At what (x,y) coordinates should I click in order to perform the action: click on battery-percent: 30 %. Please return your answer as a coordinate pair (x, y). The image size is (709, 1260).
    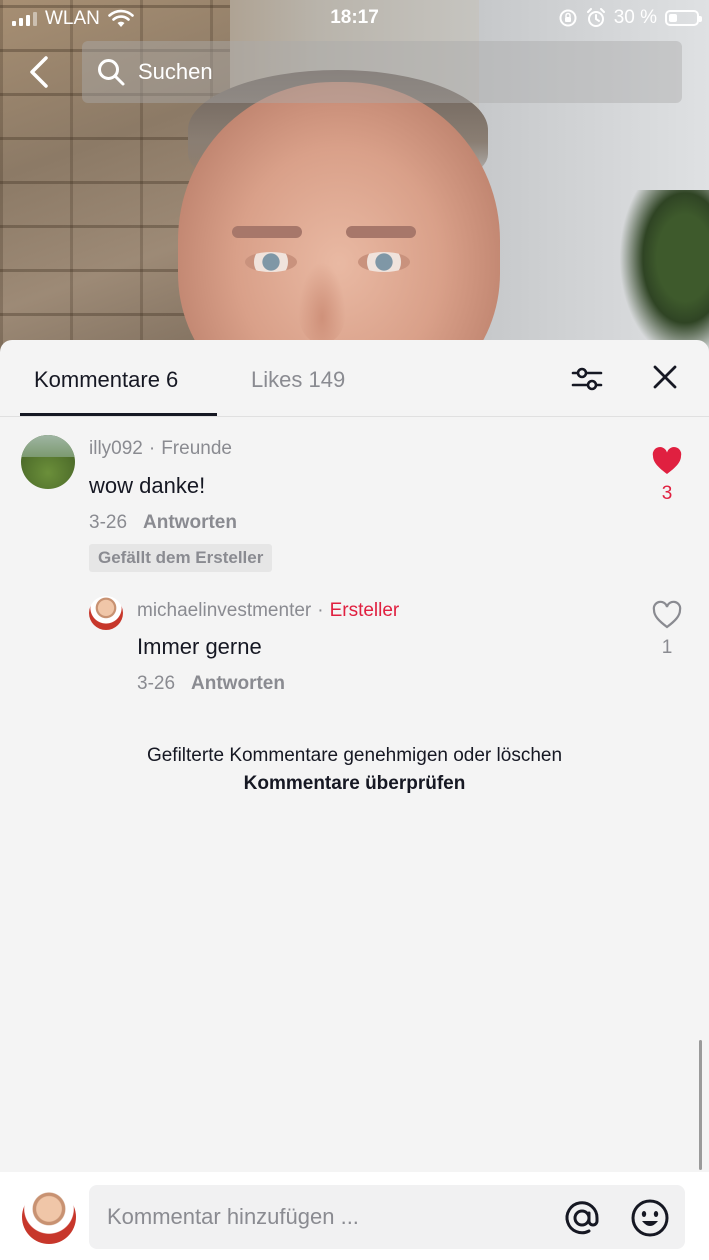
    Looking at the image, I should click on (635, 17).